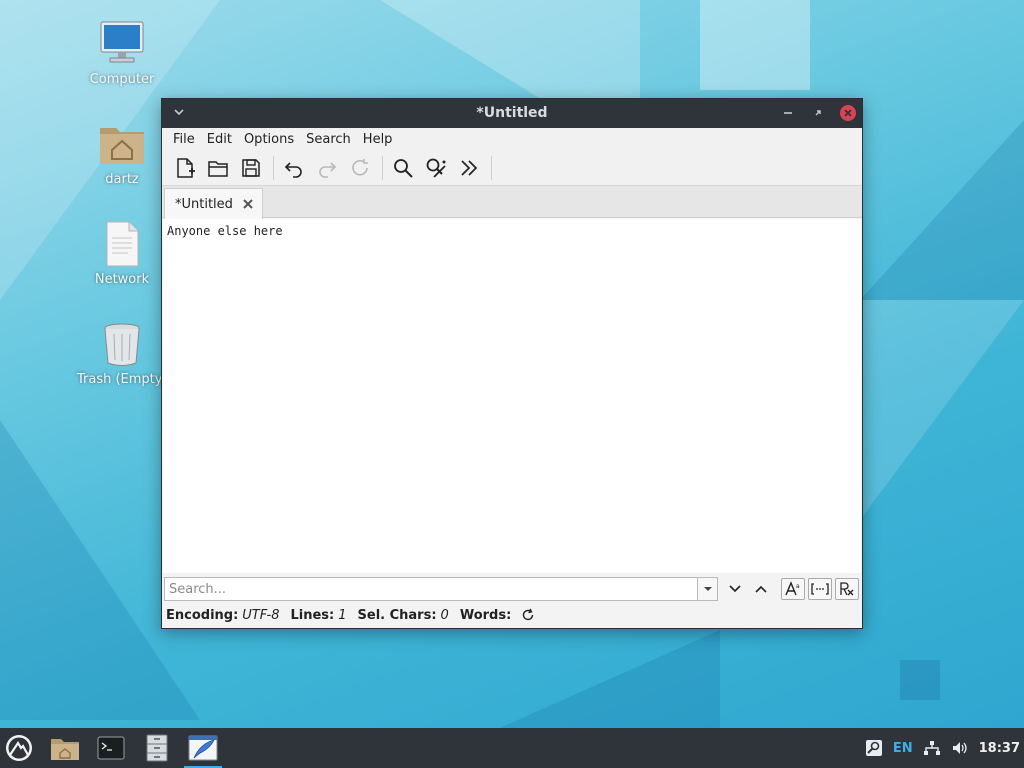  Describe the element at coordinates (122, 144) in the screenshot. I see `home-folder-icon` at that location.